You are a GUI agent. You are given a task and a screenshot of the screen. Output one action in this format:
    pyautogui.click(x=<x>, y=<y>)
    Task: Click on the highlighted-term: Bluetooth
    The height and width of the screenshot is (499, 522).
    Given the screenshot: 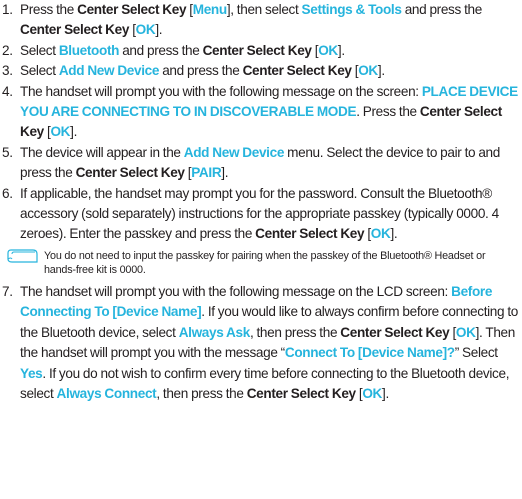 What is the action you would take?
    pyautogui.click(x=89, y=50)
    